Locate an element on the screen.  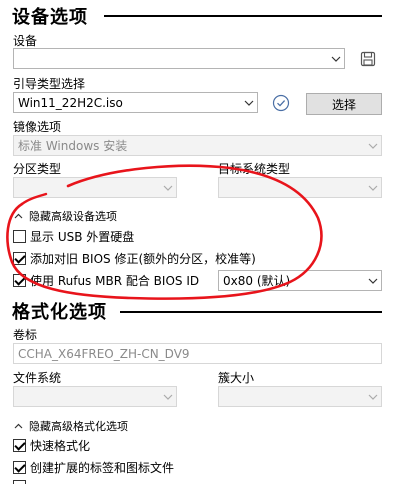
toggle-advanced-drive: 隐藏高级设备选项 is located at coordinates (65, 216).